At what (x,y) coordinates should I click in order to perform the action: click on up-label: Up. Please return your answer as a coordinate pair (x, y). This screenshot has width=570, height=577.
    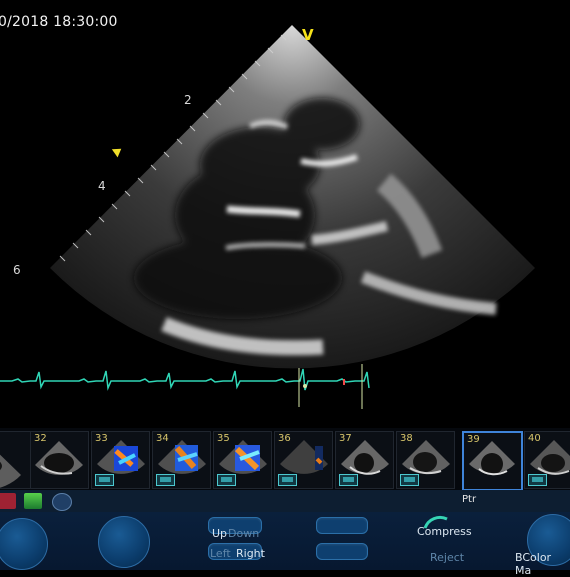
    Looking at the image, I should click on (220, 533).